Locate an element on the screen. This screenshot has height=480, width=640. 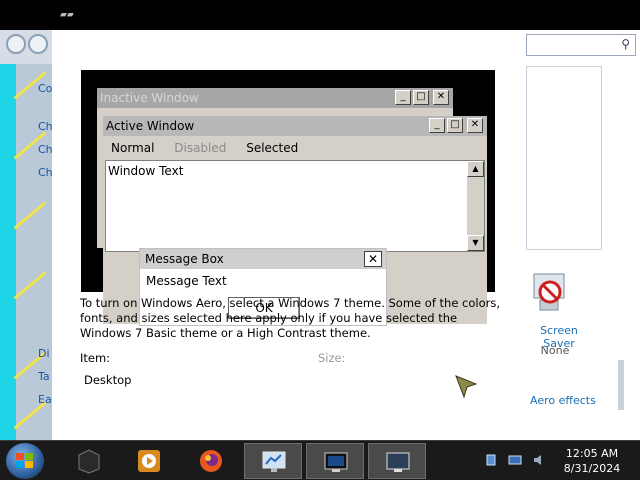
left-link-0: Co is located at coordinates (45, 88).